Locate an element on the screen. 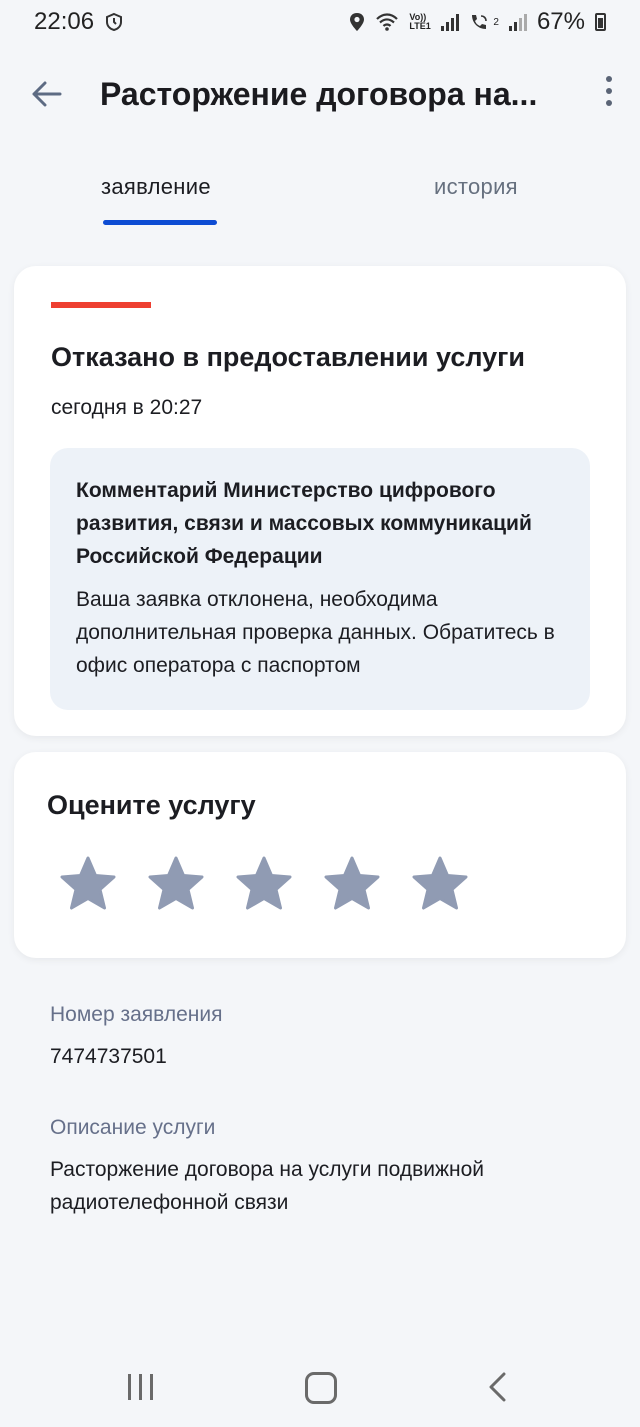 The width and height of the screenshot is (640, 1427). home-button is located at coordinates (321, 1388).